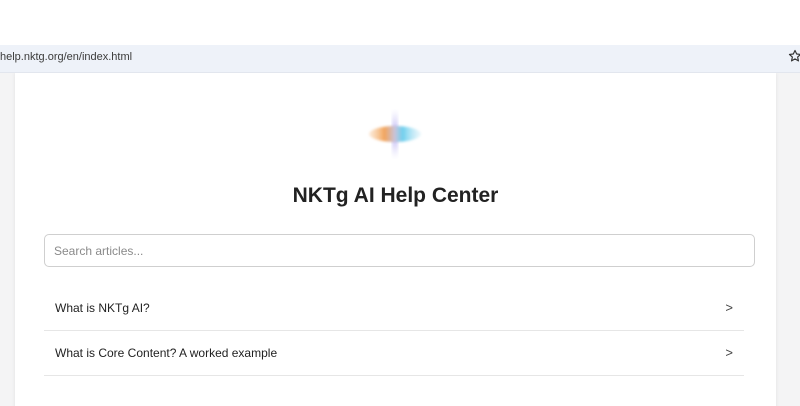 This screenshot has height=406, width=800. Describe the element at coordinates (395, 134) in the screenshot. I see `gradient-lens-logo` at that location.